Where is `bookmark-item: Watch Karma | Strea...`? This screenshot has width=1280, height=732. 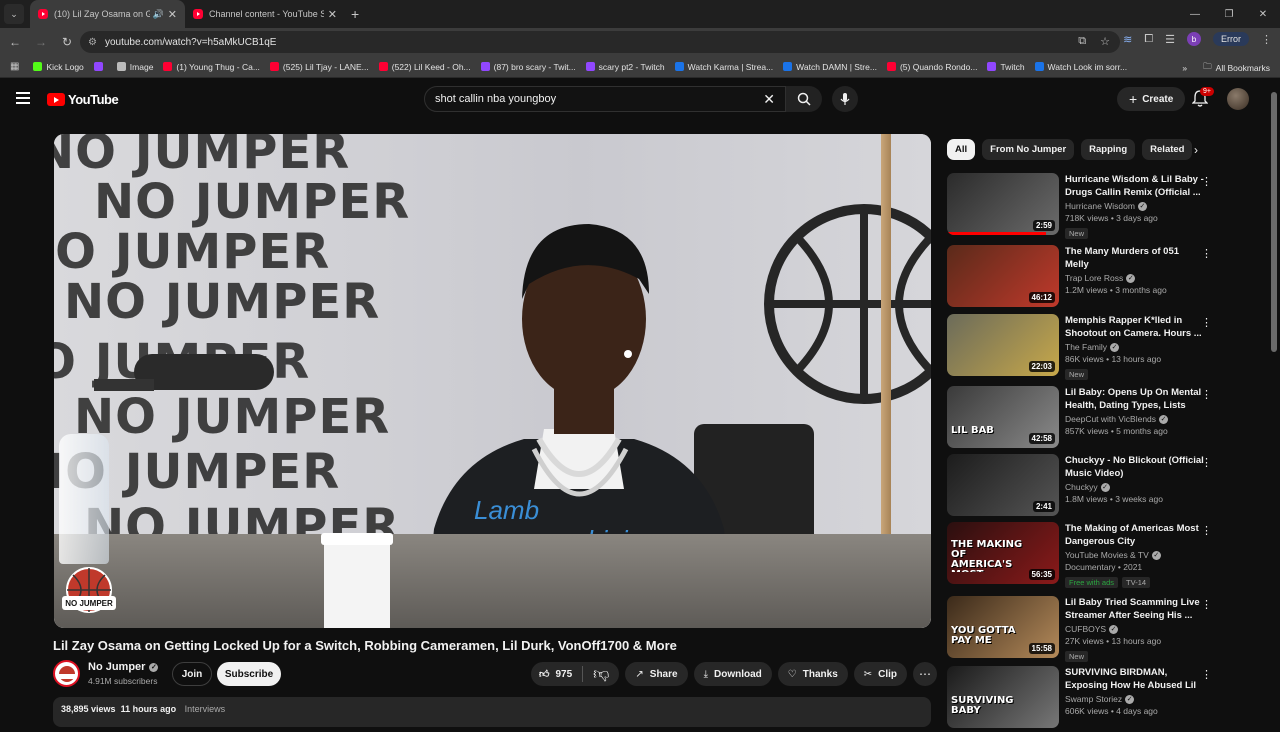
bookmark-item: Watch Karma | Strea... is located at coordinates (723, 67).